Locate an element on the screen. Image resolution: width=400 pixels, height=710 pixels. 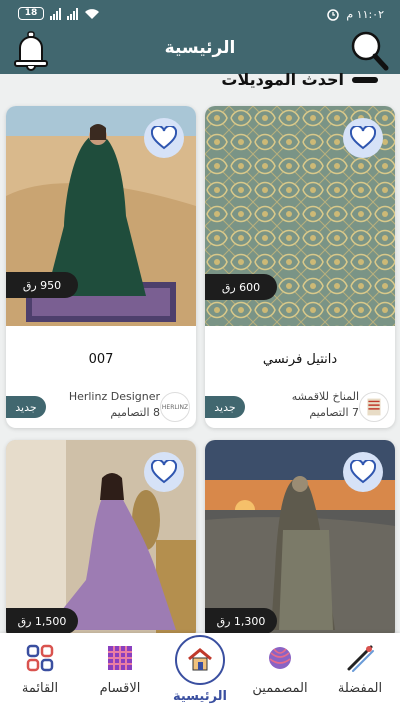
section-title: احدث الموديلات is located at coordinates (282, 79).